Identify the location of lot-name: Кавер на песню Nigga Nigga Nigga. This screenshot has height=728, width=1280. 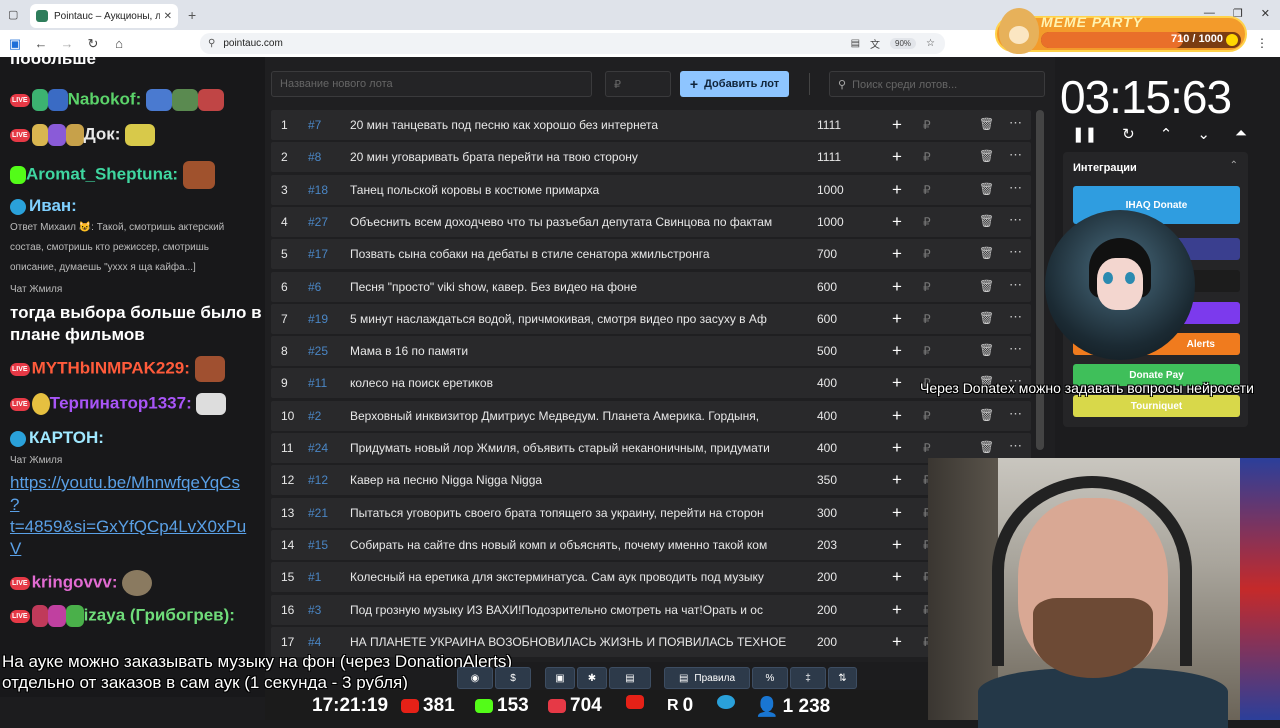
(570, 480).